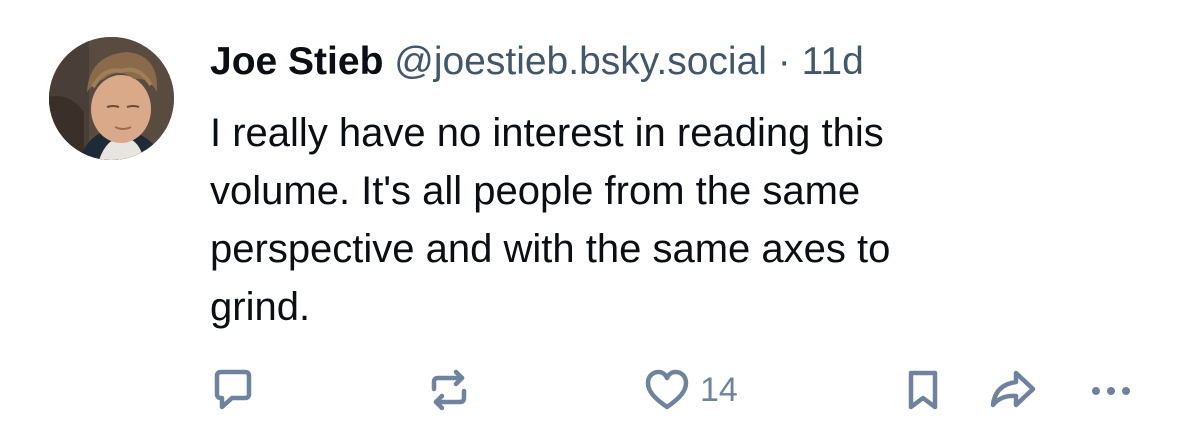 Image resolution: width=1200 pixels, height=443 pixels. I want to click on share-button, so click(1013, 390).